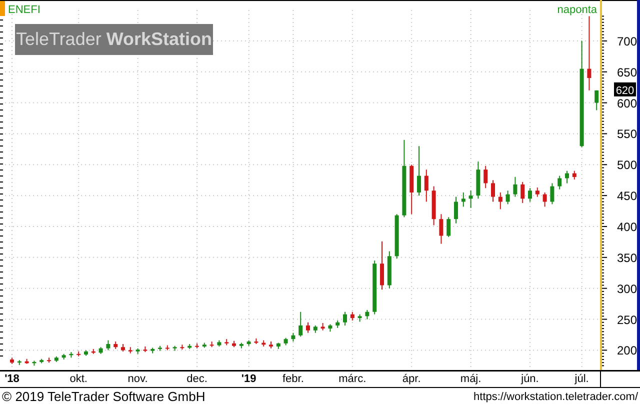  Describe the element at coordinates (471, 379) in the screenshot. I see `axis-label: máj.` at that location.